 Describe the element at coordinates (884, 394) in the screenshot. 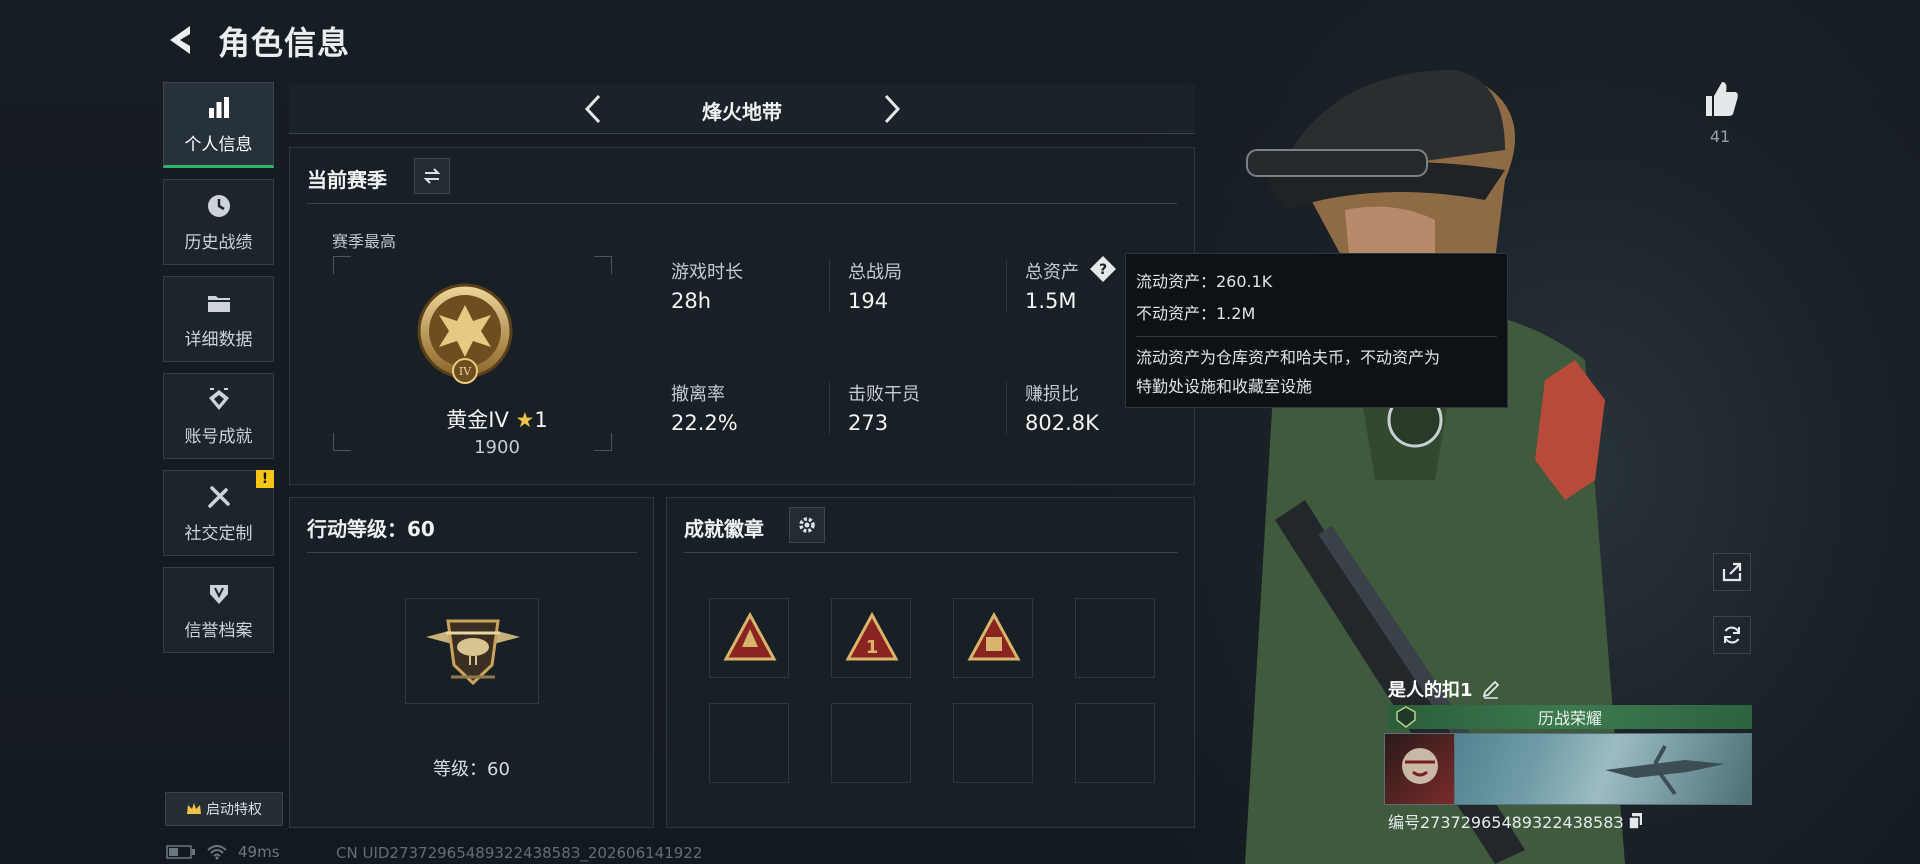

I see `stat-label: 击败干员` at that location.